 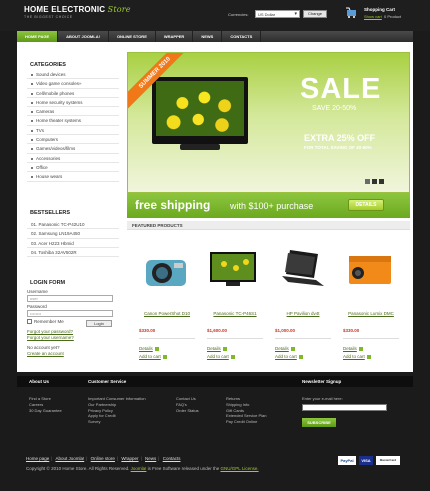 I want to click on category-item: Games/videos/films, so click(x=73, y=149).